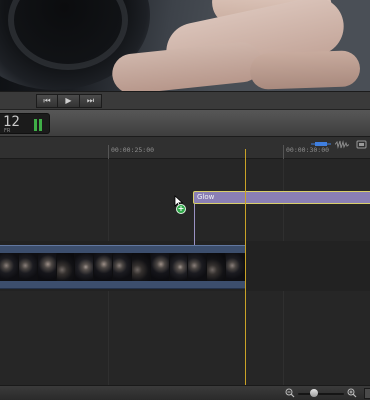 The image size is (370, 400). Describe the element at coordinates (206, 197) in the screenshot. I see `title-clip-label: Glow` at that location.